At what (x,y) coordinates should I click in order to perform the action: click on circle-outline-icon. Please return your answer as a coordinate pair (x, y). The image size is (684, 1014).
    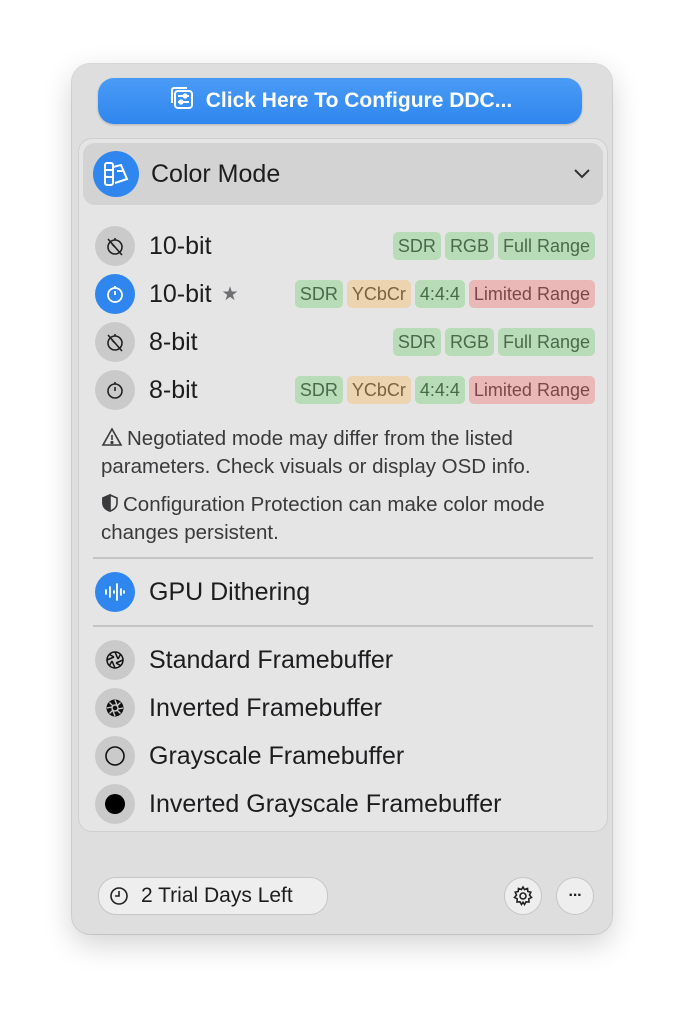
    Looking at the image, I should click on (115, 756).